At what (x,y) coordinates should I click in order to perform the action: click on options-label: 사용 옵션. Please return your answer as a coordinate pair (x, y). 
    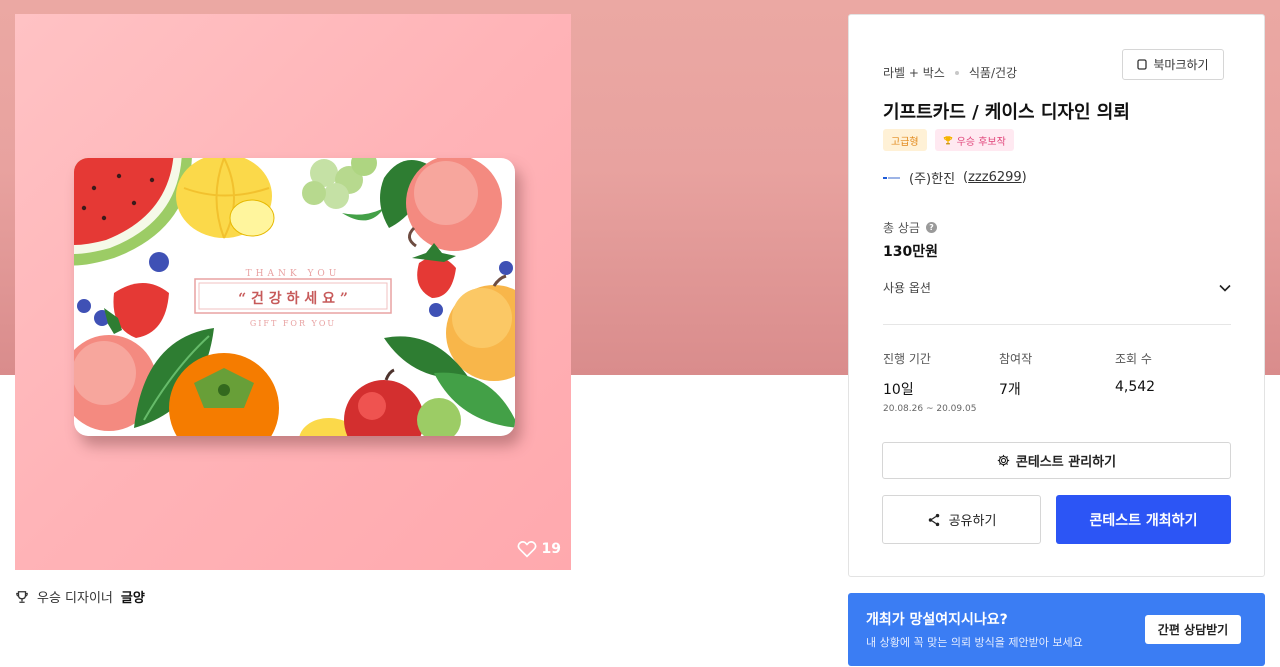
    Looking at the image, I should click on (907, 288).